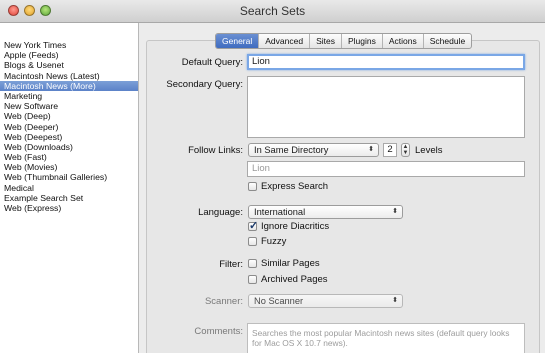  Describe the element at coordinates (69, 157) in the screenshot. I see `search-set-item: Web (Fast)` at that location.